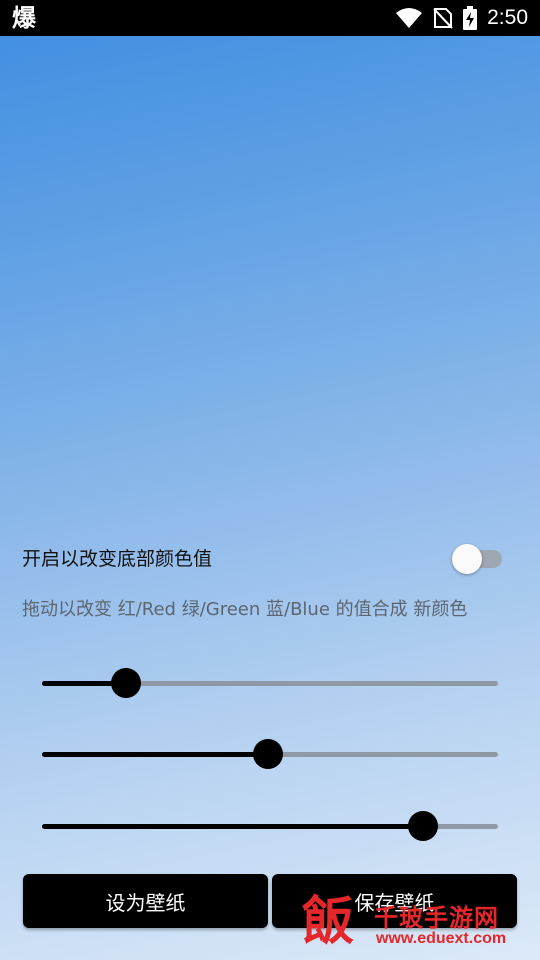 The image size is (540, 960). I want to click on green-slider, so click(270, 754).